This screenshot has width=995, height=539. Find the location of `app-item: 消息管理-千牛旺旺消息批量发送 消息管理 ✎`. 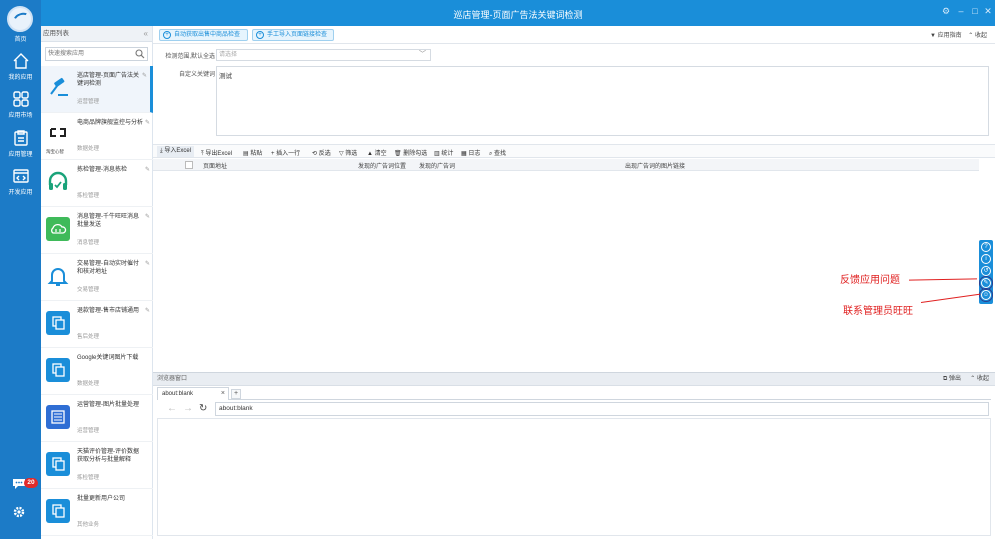

app-item: 消息管理-千牛旺旺消息批量发送 消息管理 ✎ is located at coordinates (97, 230).